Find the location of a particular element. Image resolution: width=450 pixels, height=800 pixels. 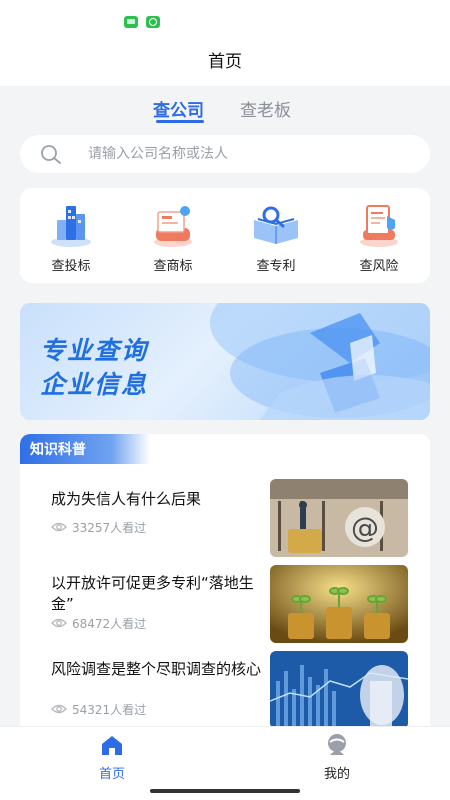

home-indicator is located at coordinates (225, 791).